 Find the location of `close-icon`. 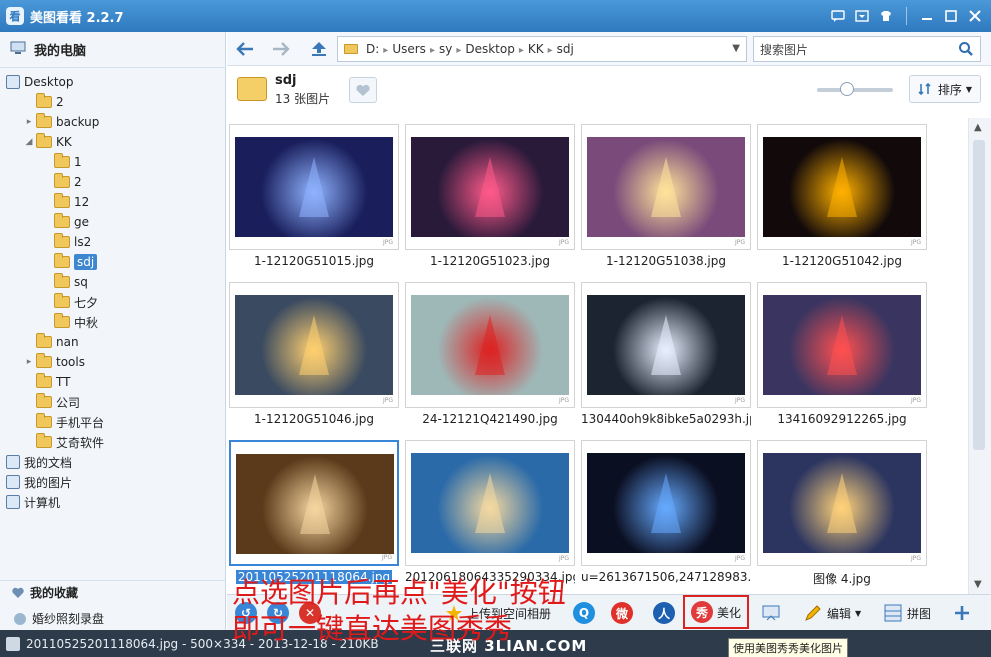

close-icon is located at coordinates (975, 16).